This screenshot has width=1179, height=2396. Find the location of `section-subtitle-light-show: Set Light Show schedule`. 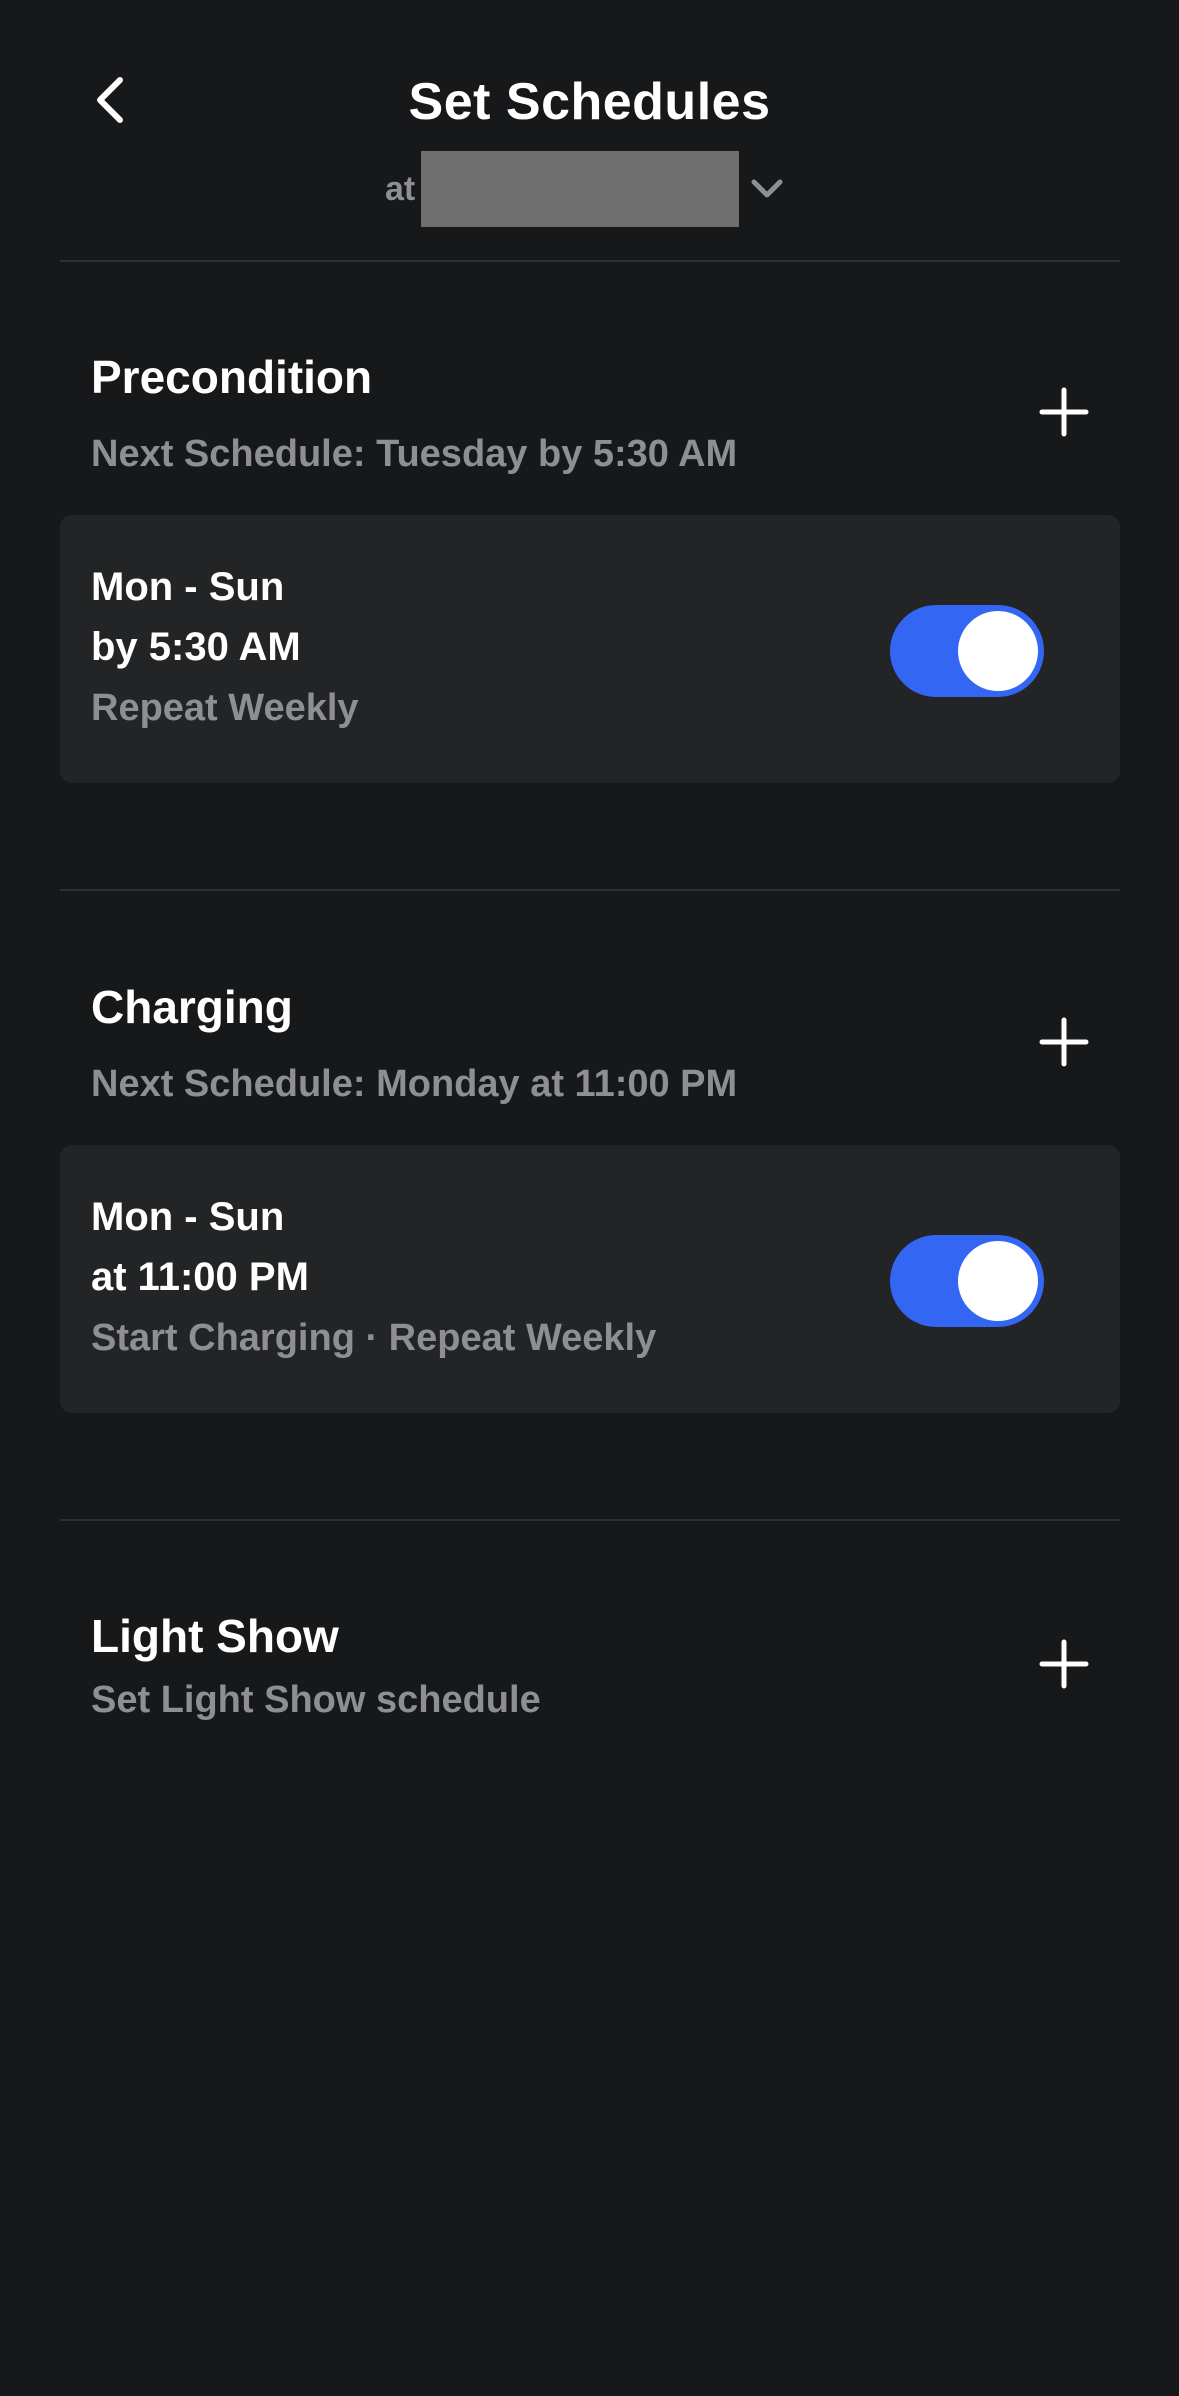

section-subtitle-light-show: Set Light Show schedule is located at coordinates (316, 1700).